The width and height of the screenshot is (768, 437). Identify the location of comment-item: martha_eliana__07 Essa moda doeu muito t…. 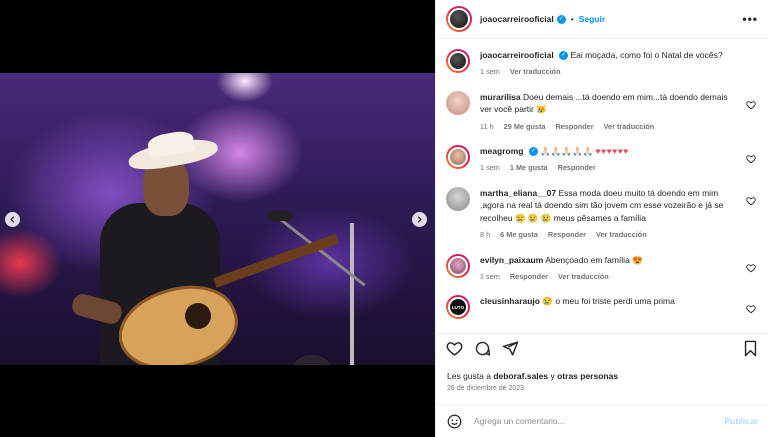
(602, 213).